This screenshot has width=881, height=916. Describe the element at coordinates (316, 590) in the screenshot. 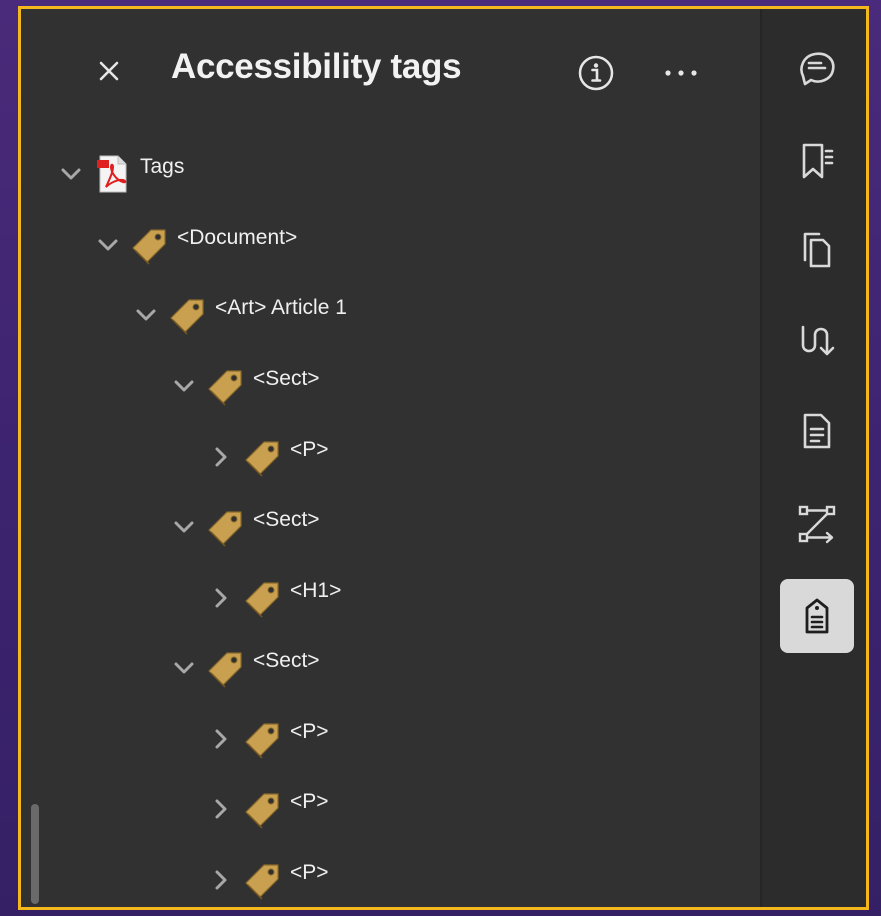

I see `tree-item-label: <H1>` at that location.